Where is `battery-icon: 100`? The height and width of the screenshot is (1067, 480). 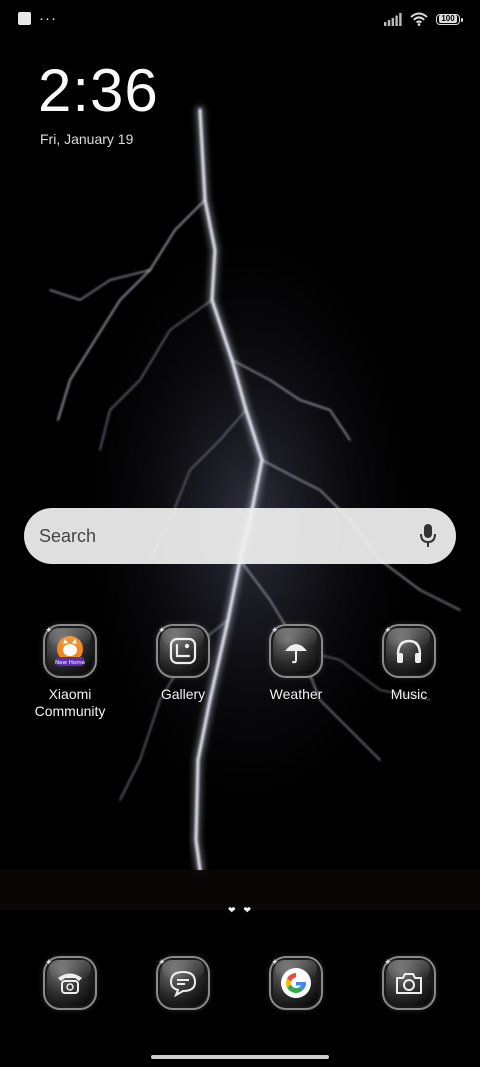 battery-icon: 100 is located at coordinates (449, 19).